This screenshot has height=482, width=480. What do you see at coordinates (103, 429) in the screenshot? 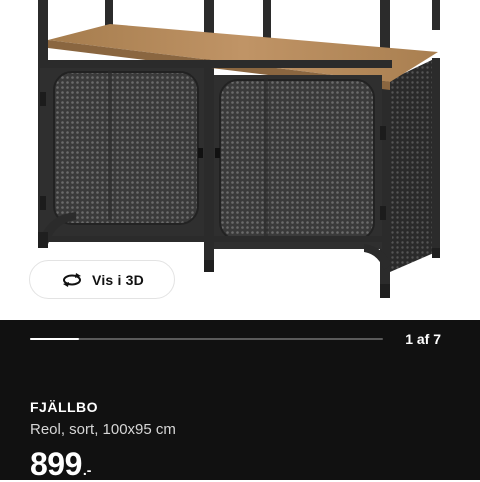
I see `product-description: Reol, sort, 100x95 cm` at bounding box center [103, 429].